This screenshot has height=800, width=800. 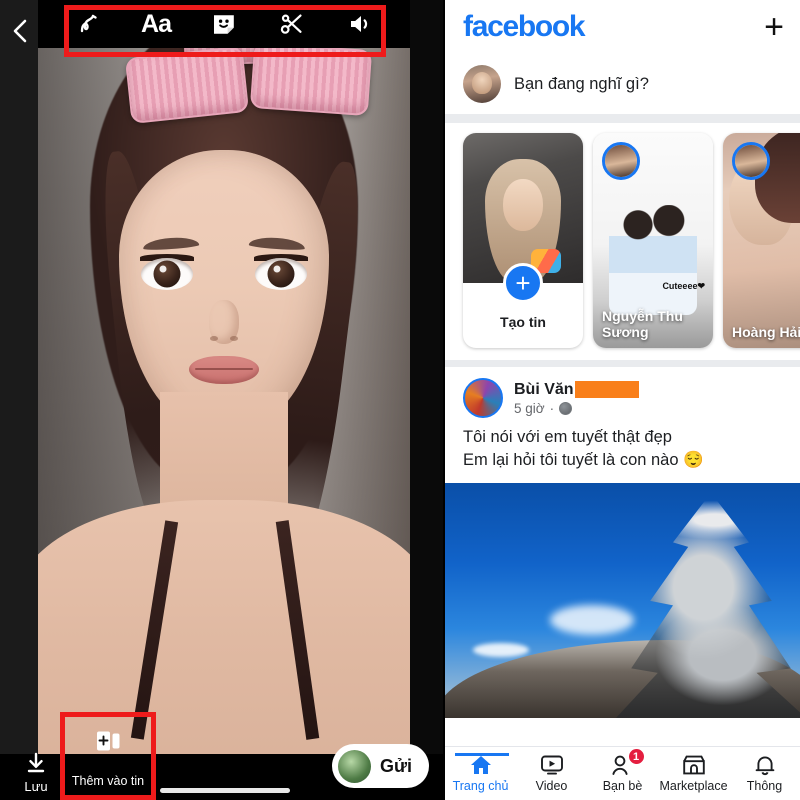 I want to click on text-icon: Aa, so click(x=156, y=24).